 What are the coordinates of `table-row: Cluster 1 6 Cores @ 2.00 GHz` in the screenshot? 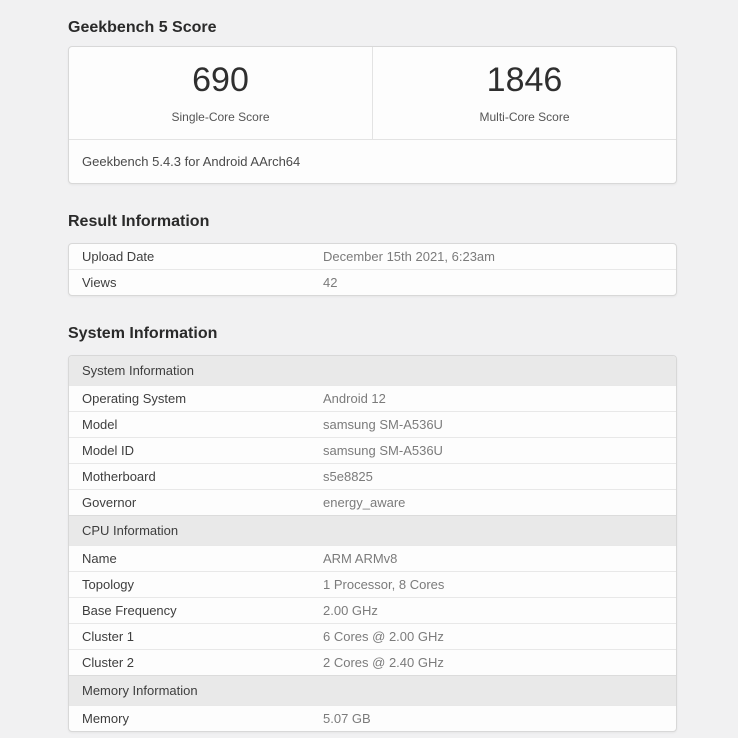 It's located at (372, 636).